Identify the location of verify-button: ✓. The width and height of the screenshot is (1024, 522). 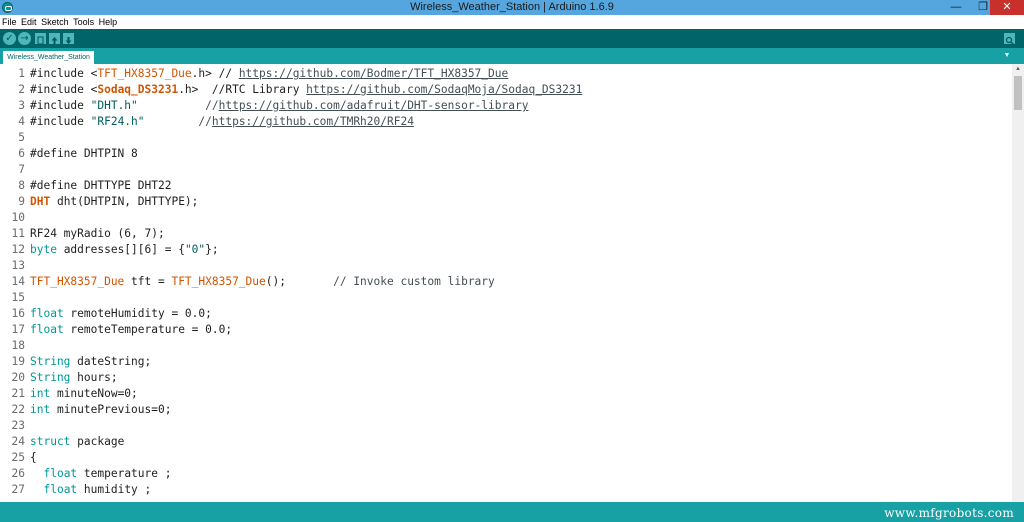
(9, 38).